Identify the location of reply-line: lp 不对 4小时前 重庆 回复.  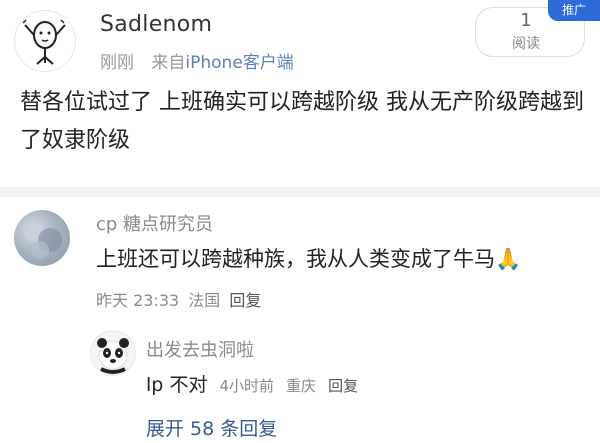
(252, 383).